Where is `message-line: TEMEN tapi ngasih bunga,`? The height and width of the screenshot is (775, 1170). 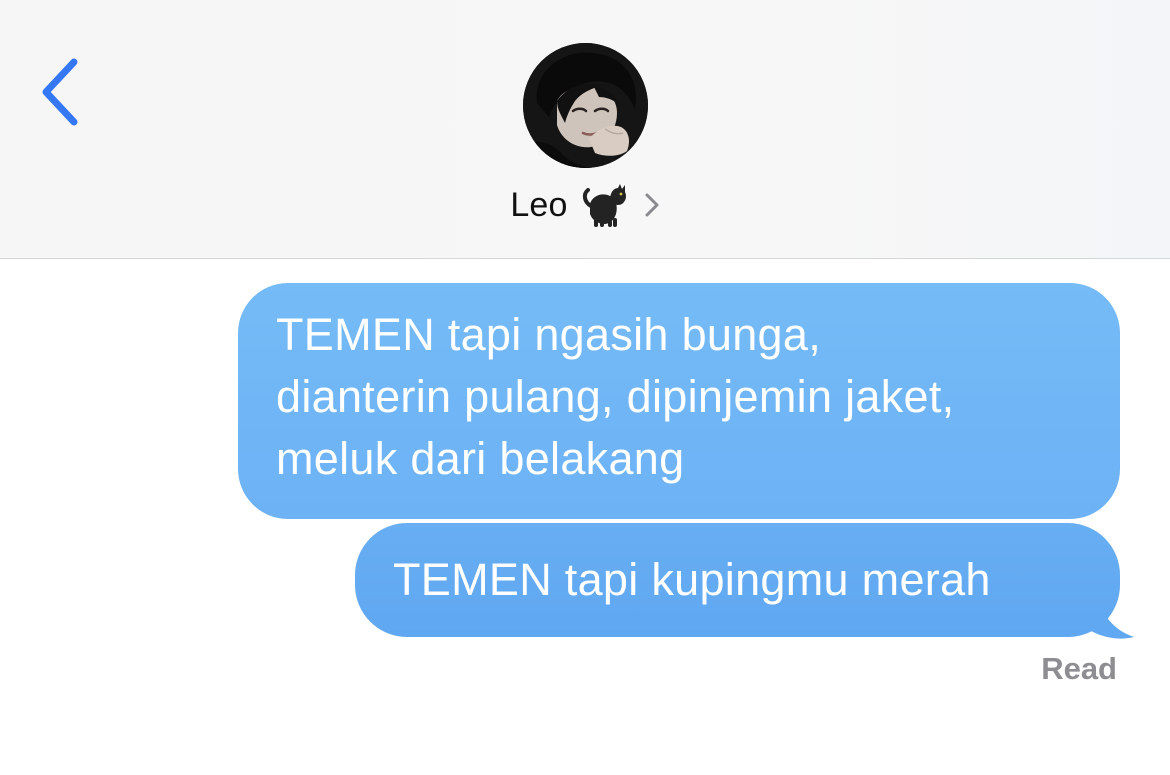
message-line: TEMEN tapi ngasih bunga, is located at coordinates (549, 334).